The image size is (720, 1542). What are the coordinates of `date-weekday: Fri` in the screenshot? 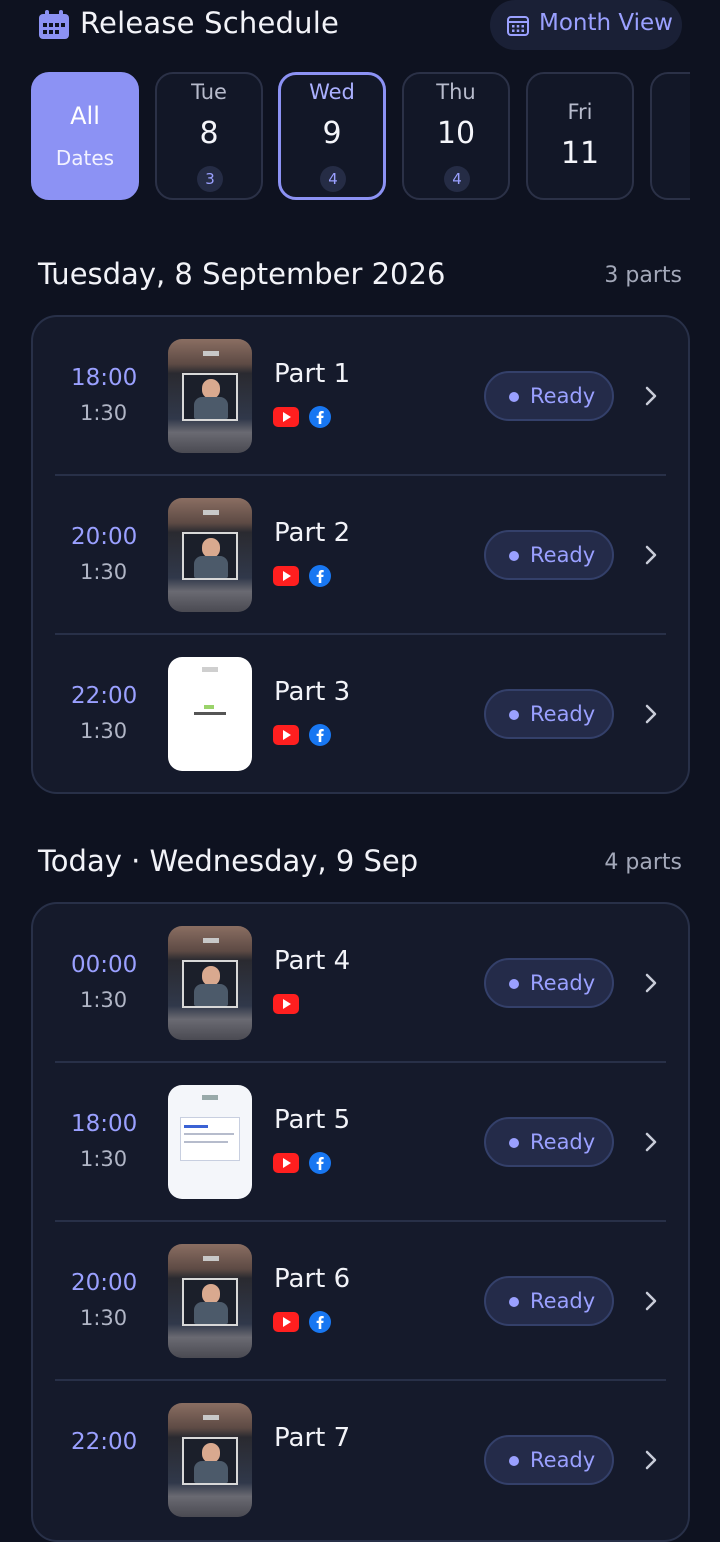 It's located at (580, 112).